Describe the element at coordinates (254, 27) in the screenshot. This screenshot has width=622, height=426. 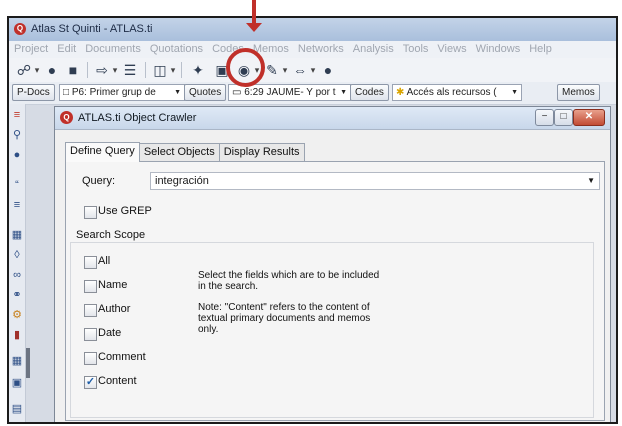
I see `annotation-arrow-head-icon` at that location.